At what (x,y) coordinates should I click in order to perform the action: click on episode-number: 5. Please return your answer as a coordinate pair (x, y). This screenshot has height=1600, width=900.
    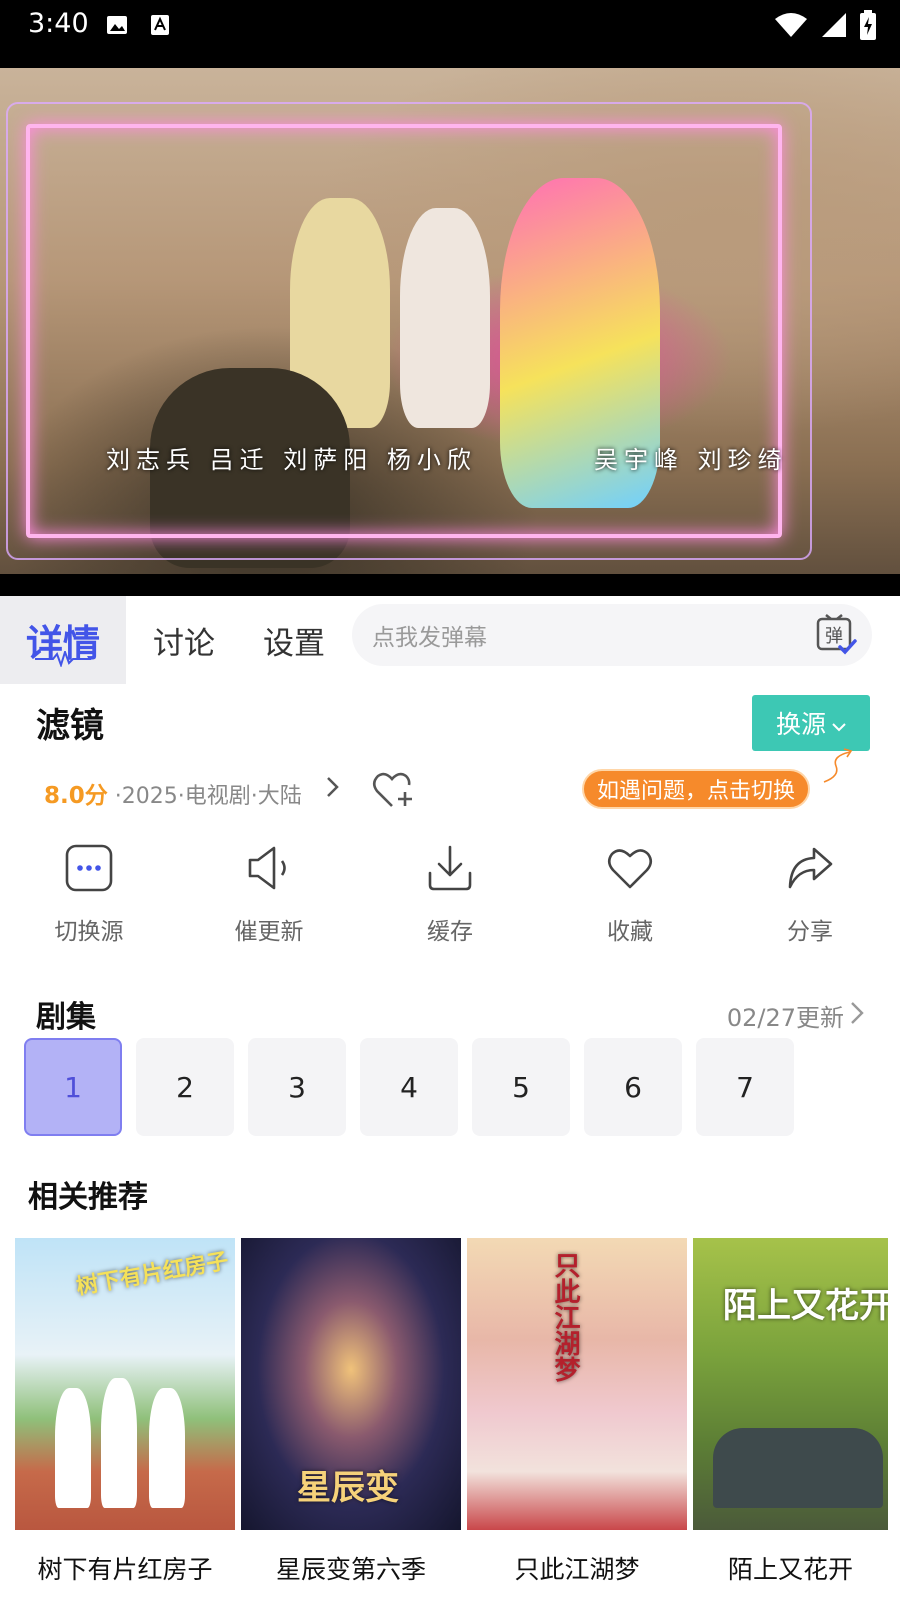
    Looking at the image, I should click on (521, 1087).